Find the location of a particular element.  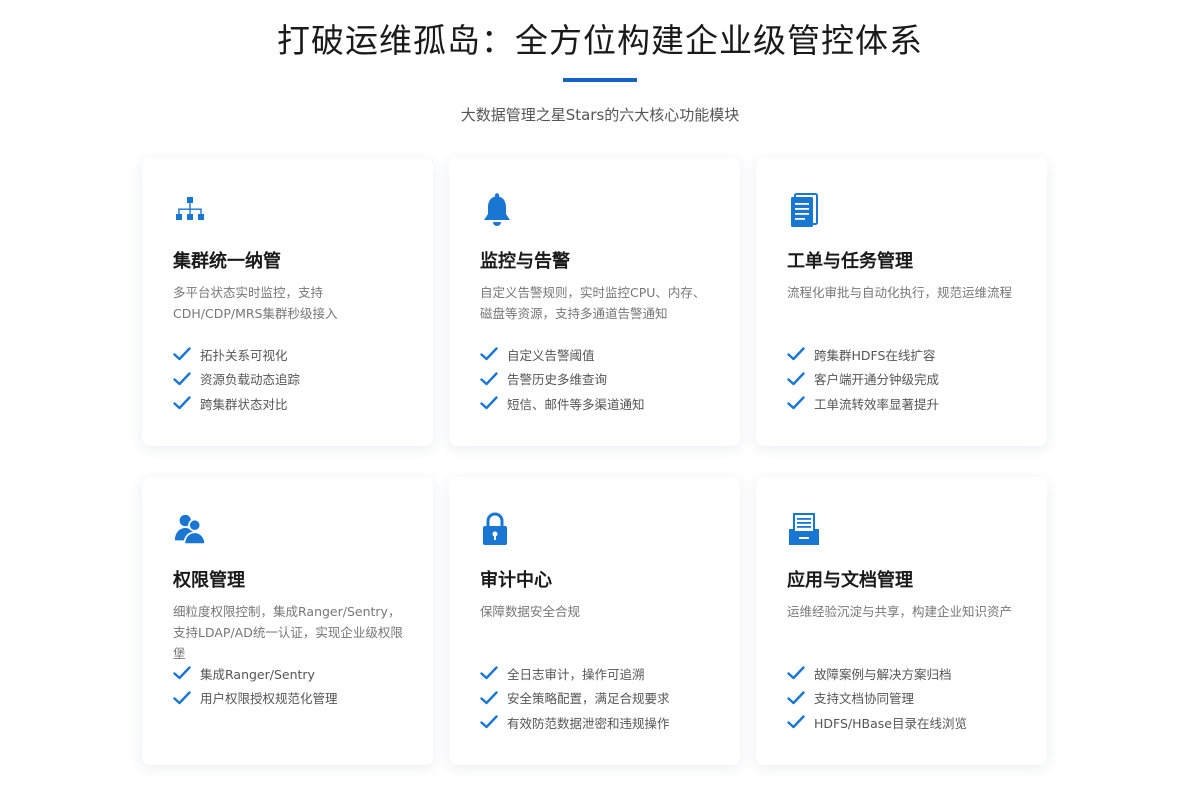

feature-item: 自定义告警阈值 is located at coordinates (595, 354).